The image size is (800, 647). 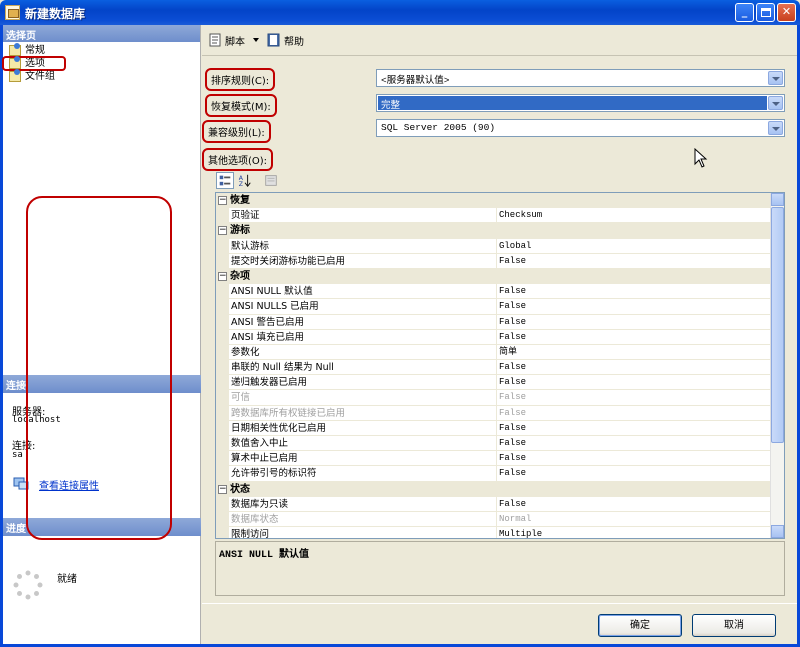 I want to click on svg-text: Z, so click(x=241, y=184).